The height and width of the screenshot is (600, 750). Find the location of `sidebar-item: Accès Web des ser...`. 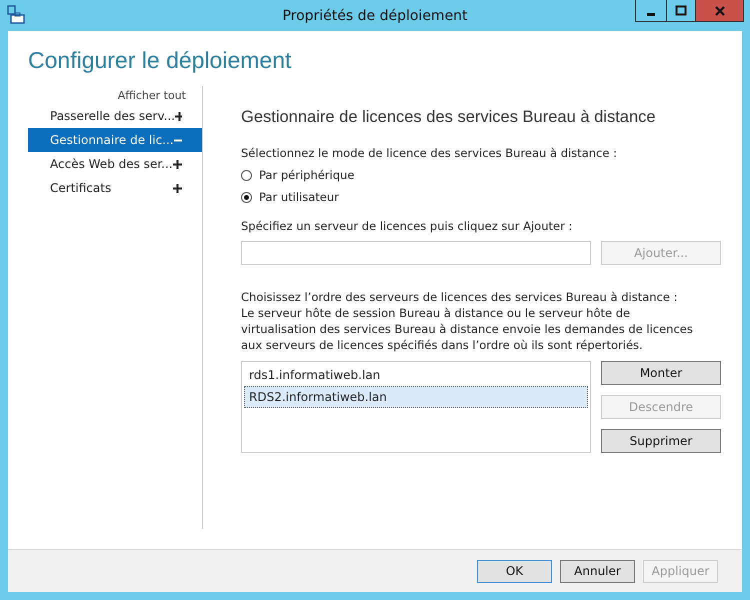

sidebar-item: Accès Web des ser... is located at coordinates (115, 164).